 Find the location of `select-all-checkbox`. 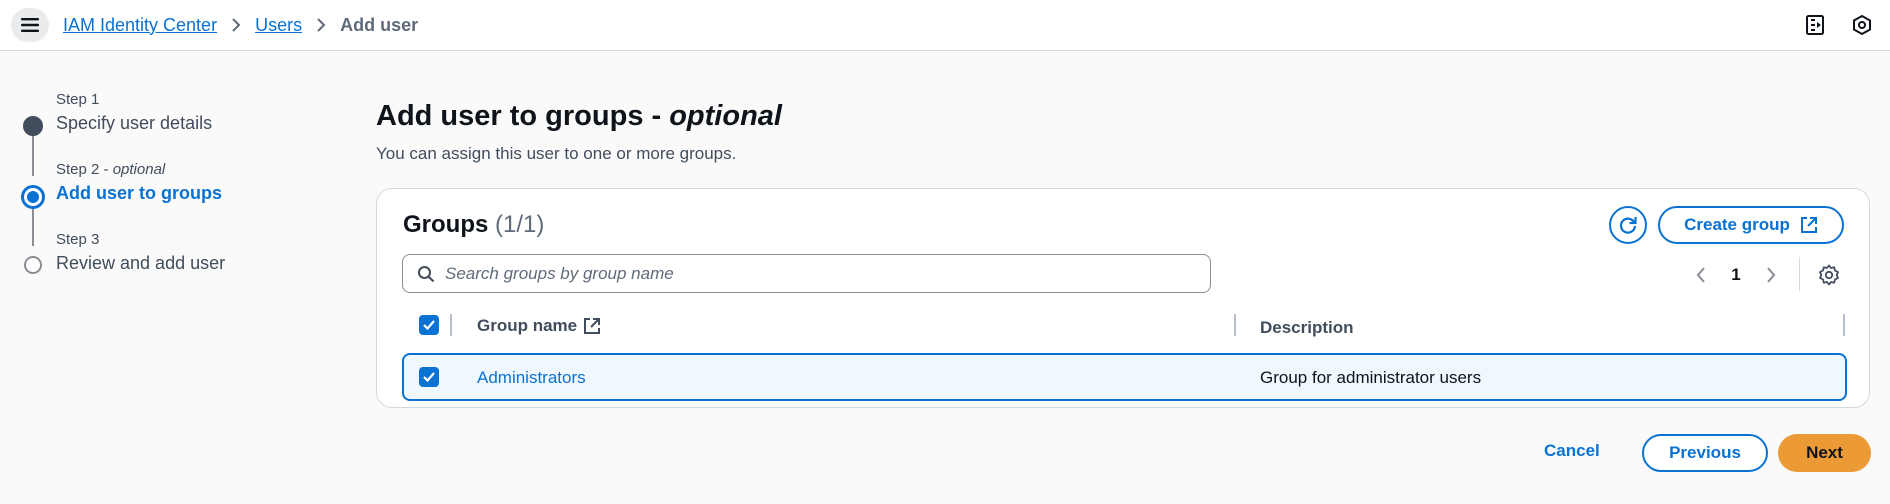

select-all-checkbox is located at coordinates (429, 325).